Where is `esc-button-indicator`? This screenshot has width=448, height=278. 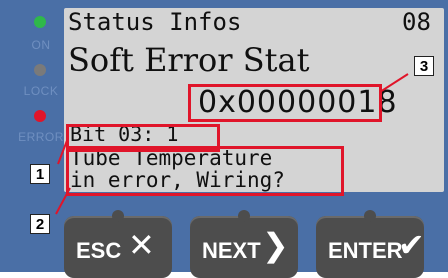
esc-button-indicator is located at coordinates (118, 216).